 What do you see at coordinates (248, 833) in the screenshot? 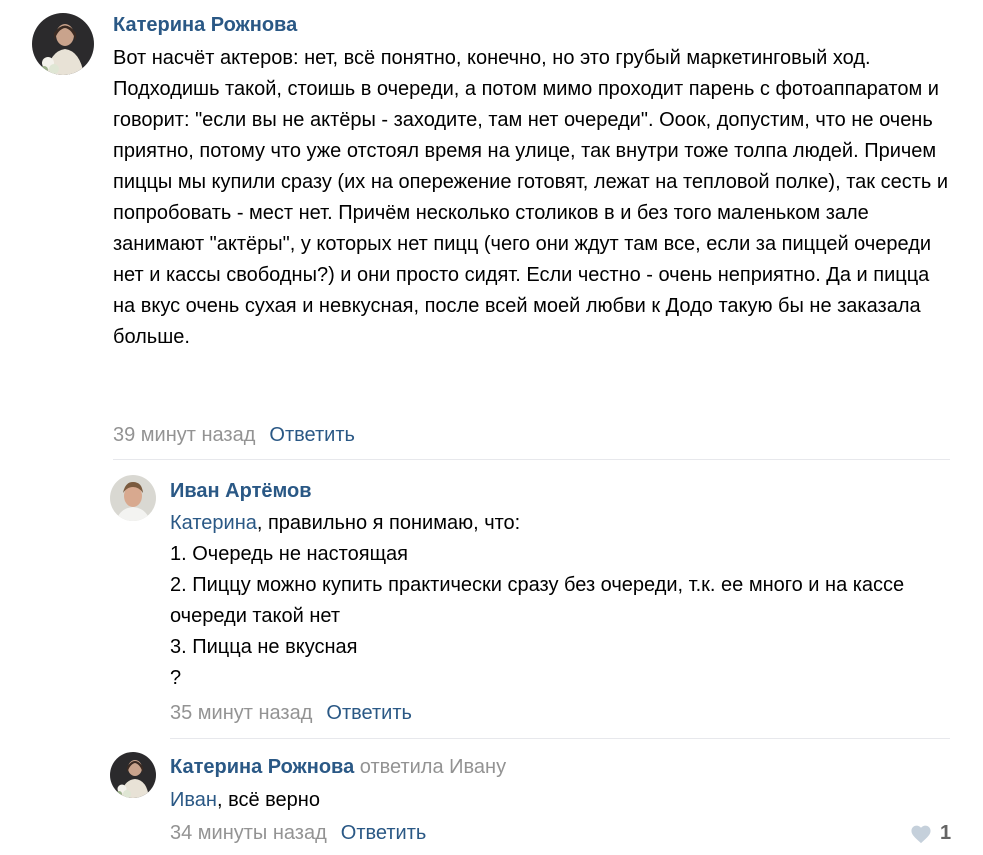
I see `comment-time: 34 минуты назад` at bounding box center [248, 833].